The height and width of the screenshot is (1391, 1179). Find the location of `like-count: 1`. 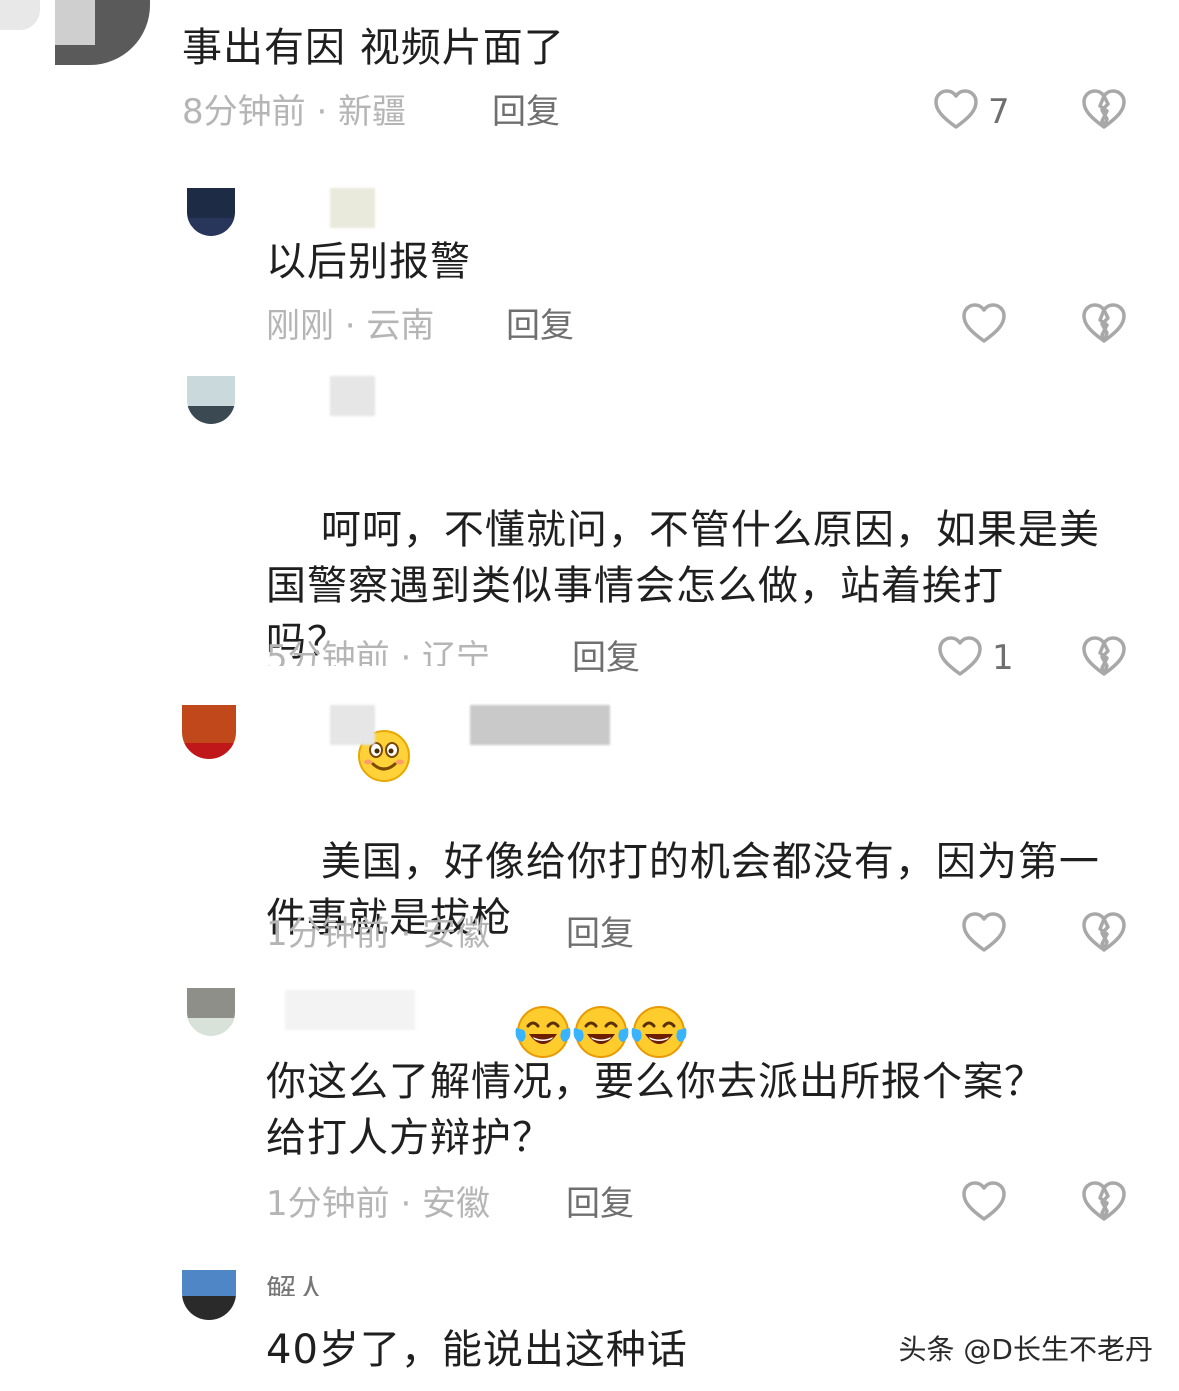

like-count: 1 is located at coordinates (1003, 658).